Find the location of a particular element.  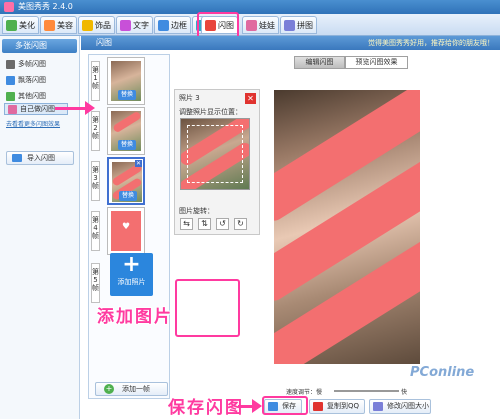

rotate-left-icon: ↺ is located at coordinates (222, 224).